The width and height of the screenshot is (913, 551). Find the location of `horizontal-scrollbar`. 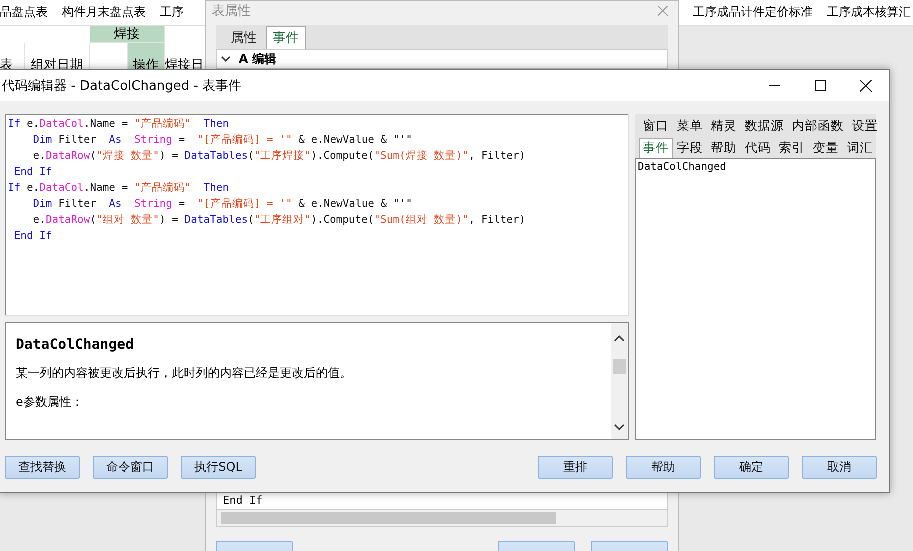

horizontal-scrollbar is located at coordinates (442, 518).